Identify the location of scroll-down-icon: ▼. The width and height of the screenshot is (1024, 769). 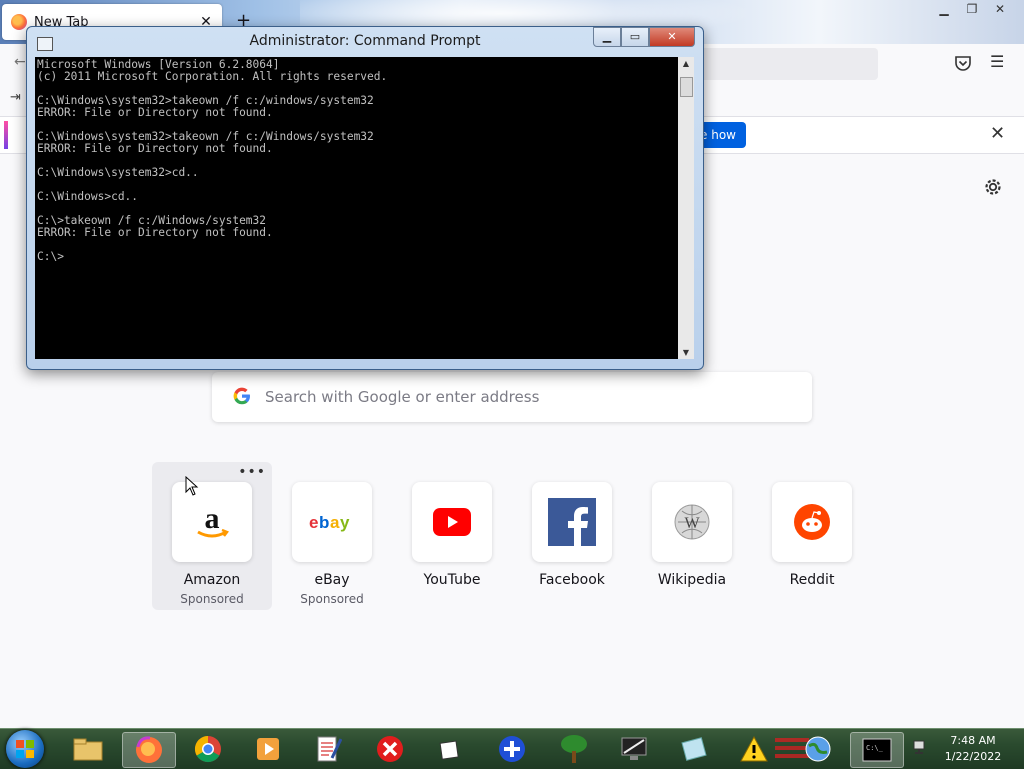
(686, 352).